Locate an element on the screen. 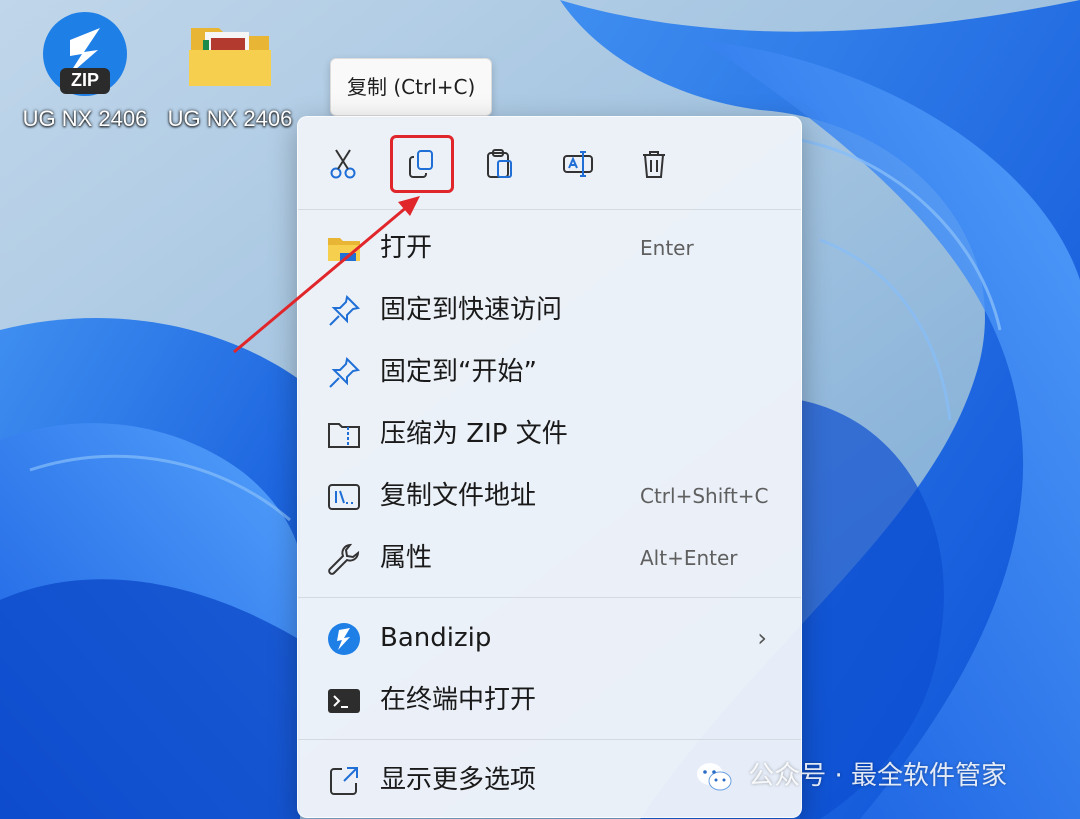  desktop-icon-zip: ZIP UG NX 2406 is located at coordinates (85, 71).